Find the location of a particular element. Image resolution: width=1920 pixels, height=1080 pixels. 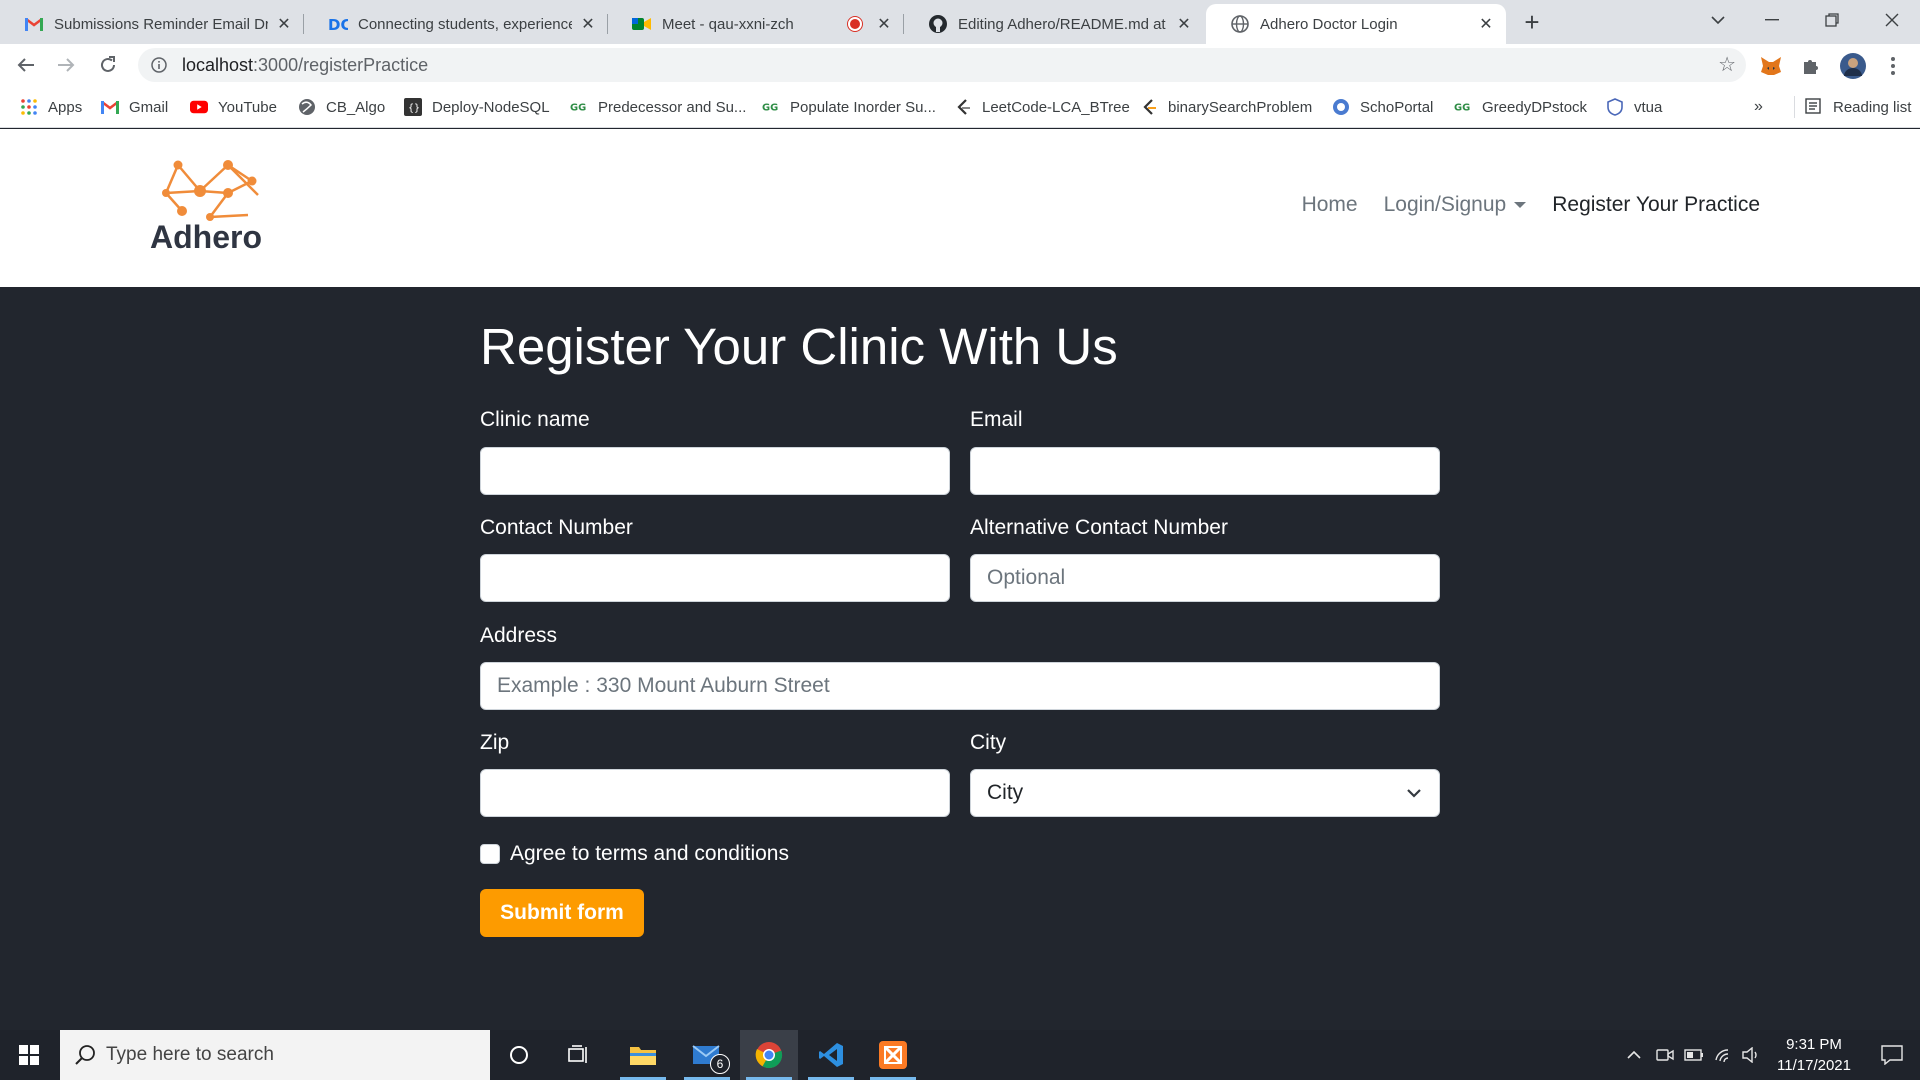

nav-login-signup-dropdown: Login/Signup is located at coordinates (1455, 205).